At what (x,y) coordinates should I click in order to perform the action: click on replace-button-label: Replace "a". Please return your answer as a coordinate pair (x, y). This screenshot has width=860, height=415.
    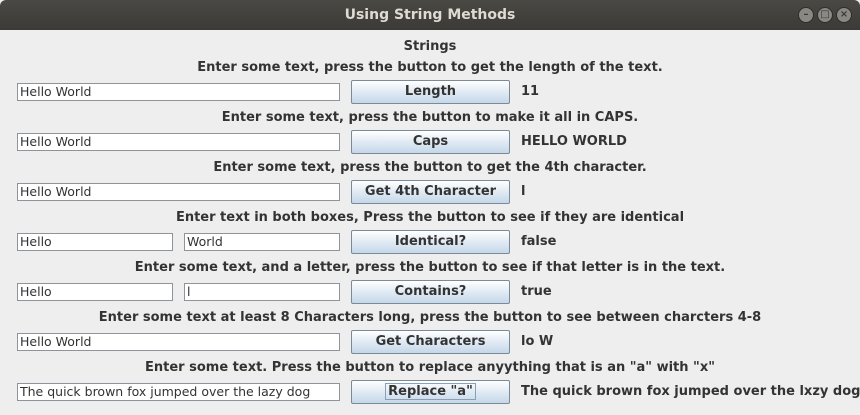
    Looking at the image, I should click on (430, 391).